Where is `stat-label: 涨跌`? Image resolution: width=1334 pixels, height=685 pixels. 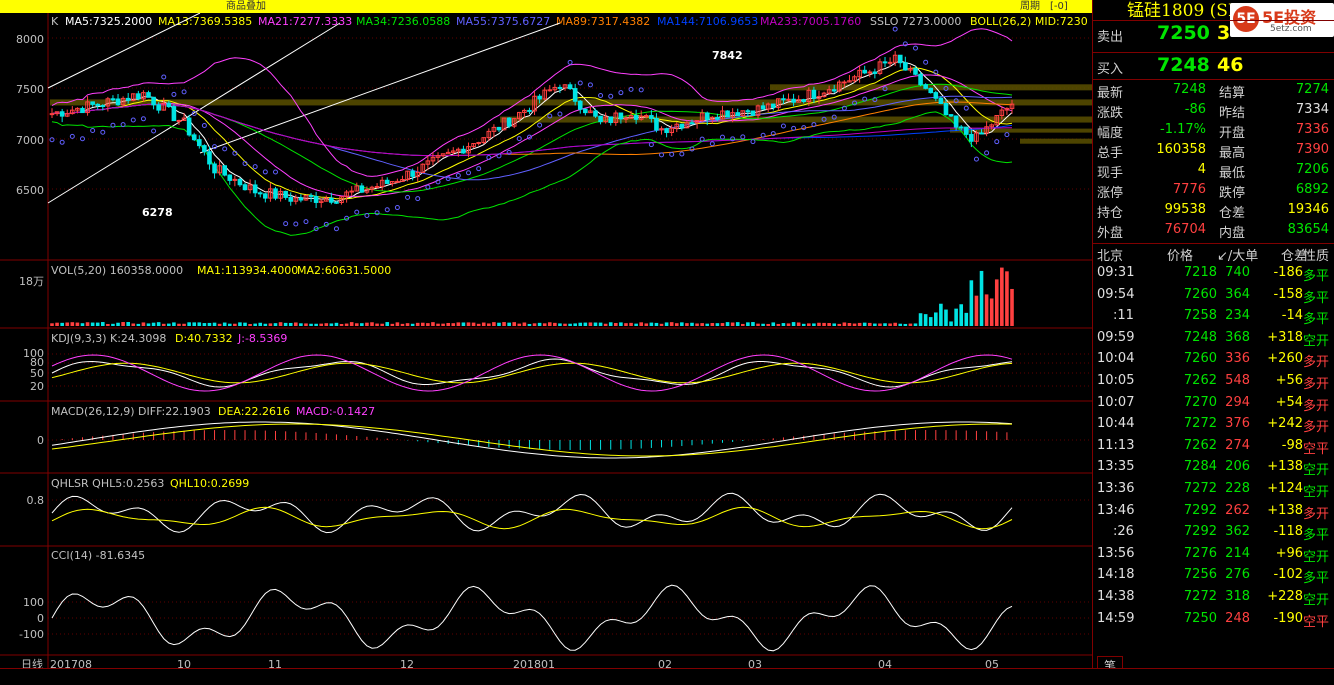 stat-label: 涨跌 is located at coordinates (1110, 113).